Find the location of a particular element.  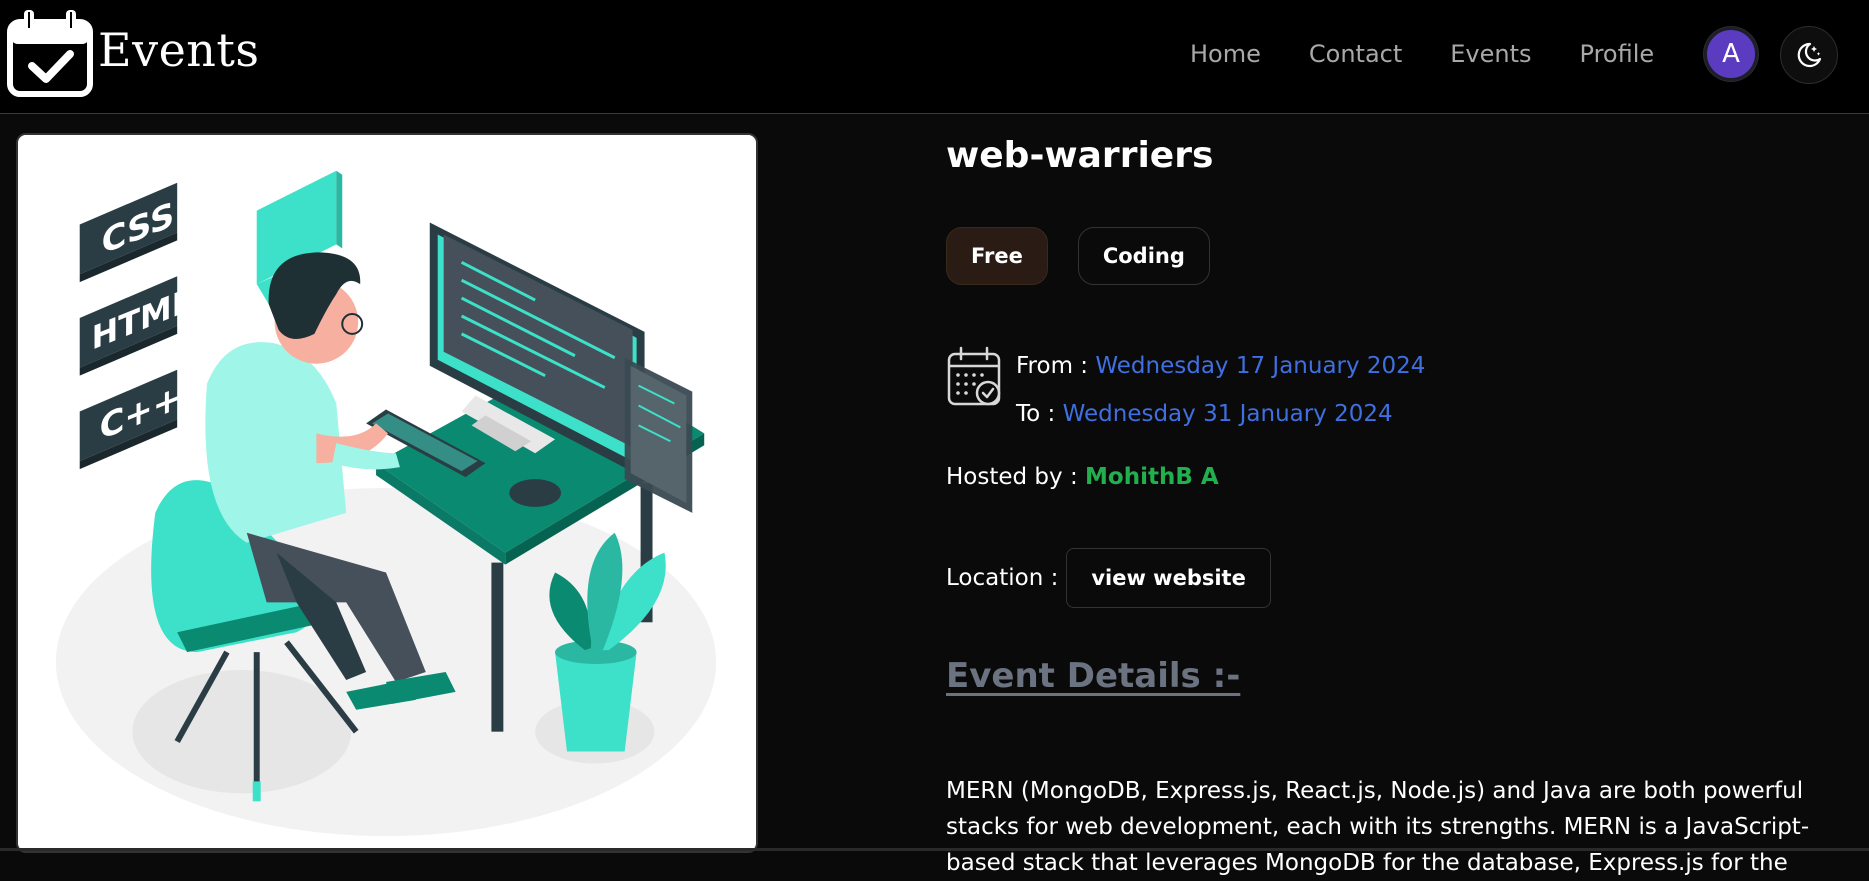

date-from: From : Wednesday 17 January 2024 is located at coordinates (1220, 366).